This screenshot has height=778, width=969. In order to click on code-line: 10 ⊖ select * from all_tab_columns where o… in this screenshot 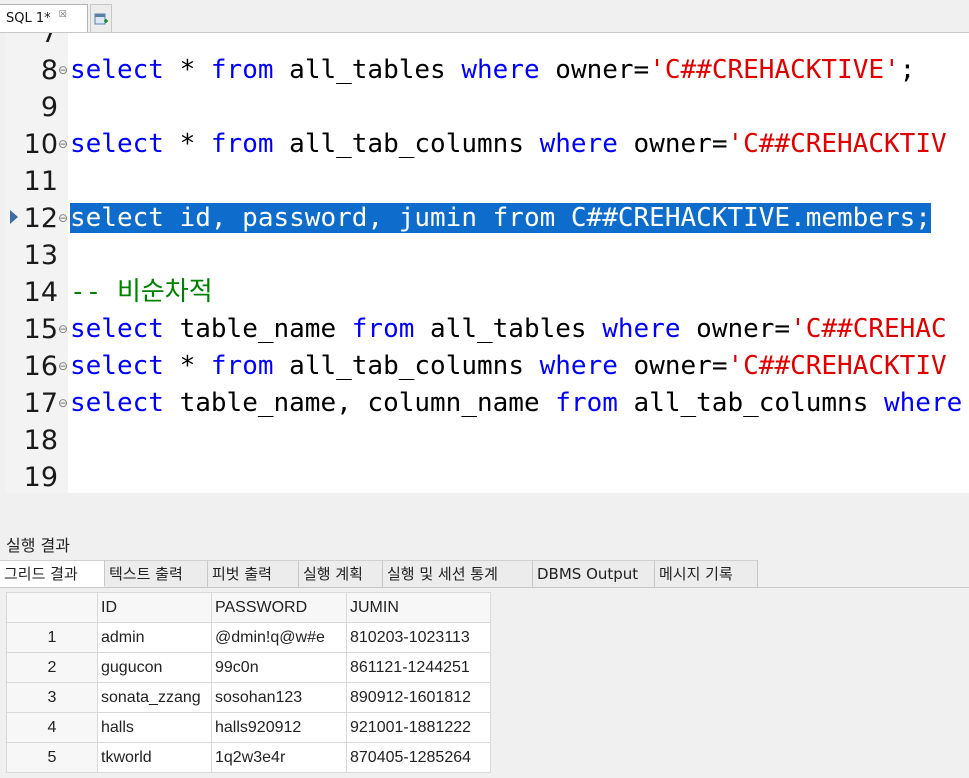, I will do `click(487, 144)`.